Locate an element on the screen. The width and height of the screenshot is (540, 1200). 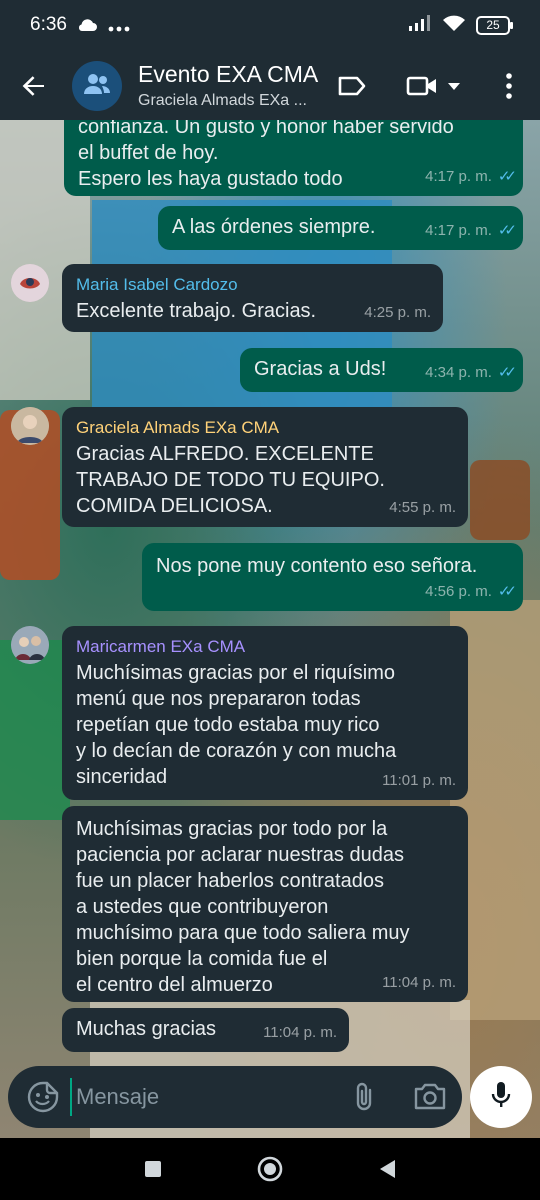
recents-square-icon is located at coordinates (153, 1169).